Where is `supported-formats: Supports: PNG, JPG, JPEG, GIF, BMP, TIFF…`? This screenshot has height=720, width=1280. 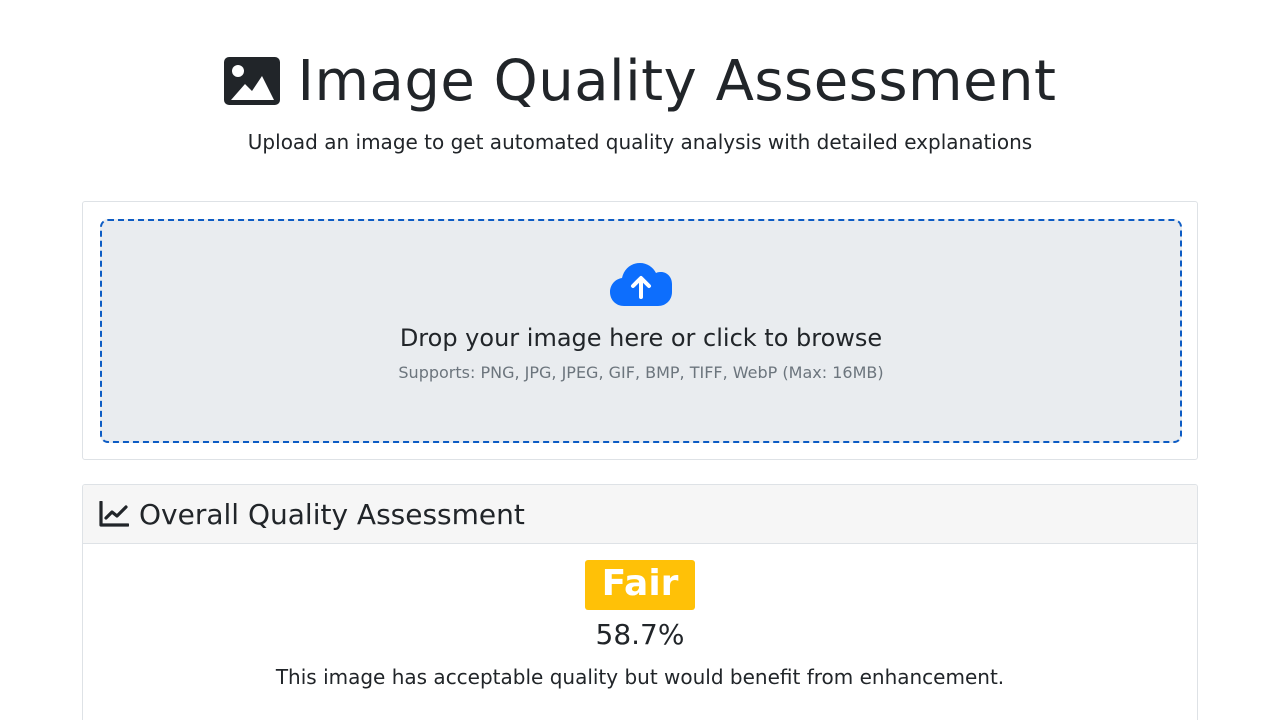 supported-formats: Supports: PNG, JPG, JPEG, GIF, BMP, TIFF… is located at coordinates (641, 372).